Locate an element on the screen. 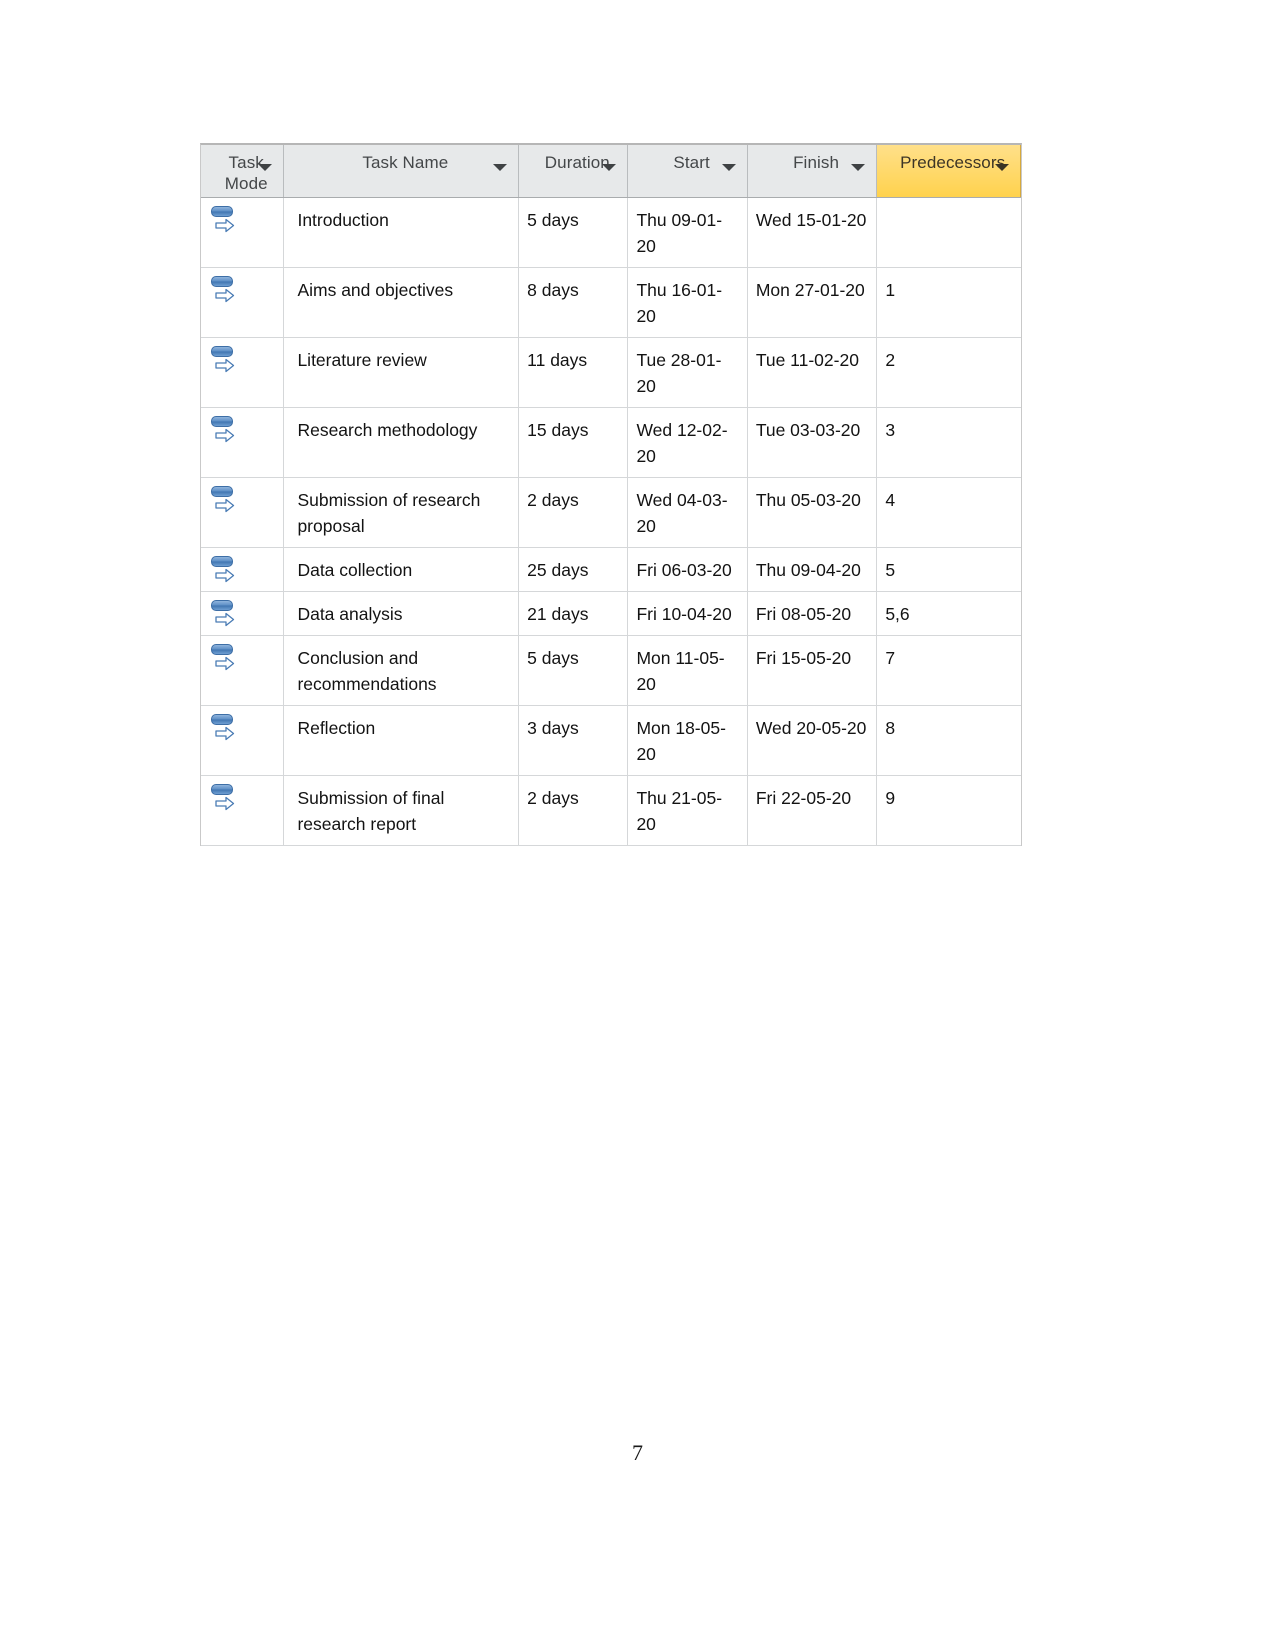  cell-predecessors: 7 is located at coordinates (948, 670).